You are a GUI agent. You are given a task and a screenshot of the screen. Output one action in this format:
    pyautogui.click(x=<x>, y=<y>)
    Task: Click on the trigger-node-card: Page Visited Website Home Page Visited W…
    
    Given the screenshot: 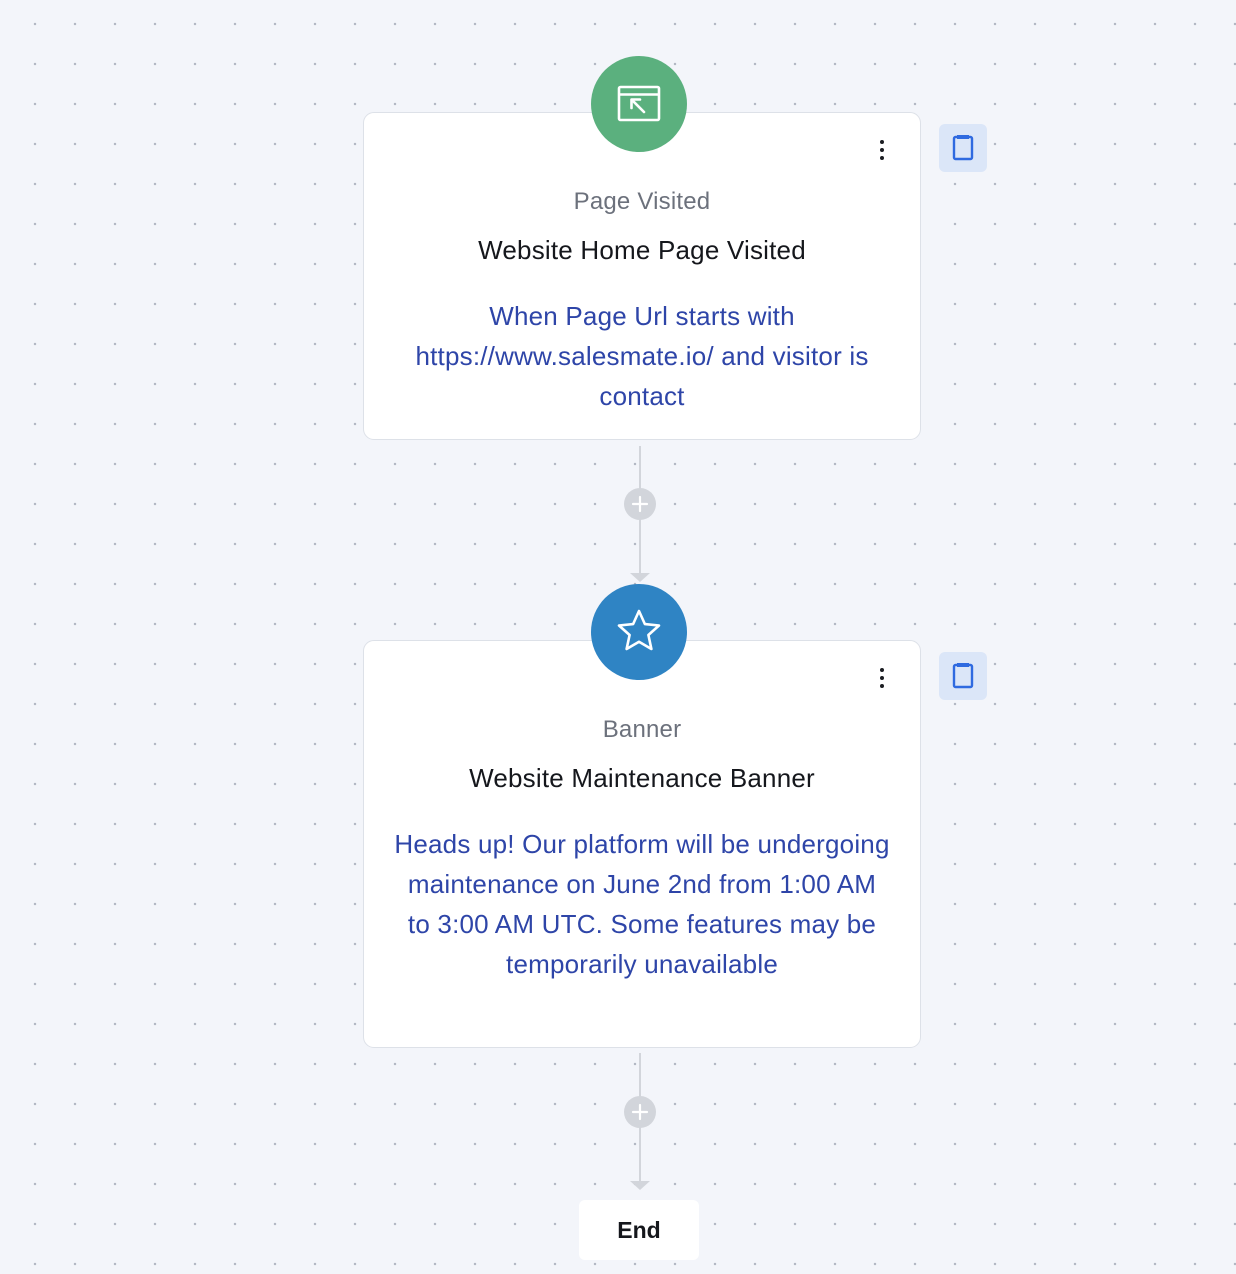 What is the action you would take?
    pyautogui.click(x=642, y=276)
    